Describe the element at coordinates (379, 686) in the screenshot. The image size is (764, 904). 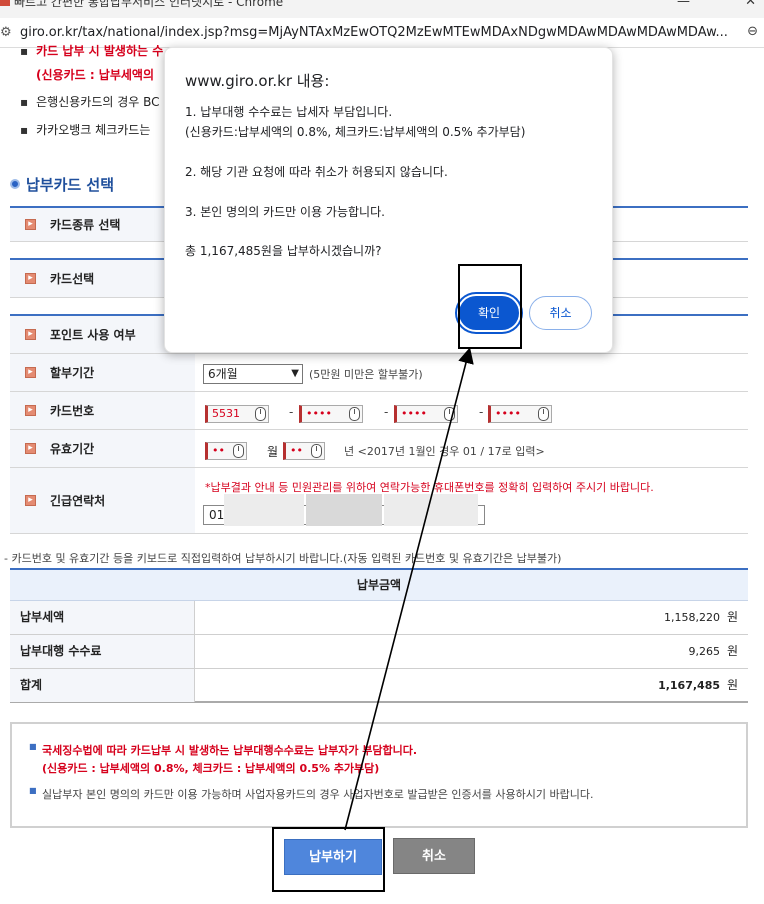
I see `amount-row-total: 합계 1,167,485 원` at that location.